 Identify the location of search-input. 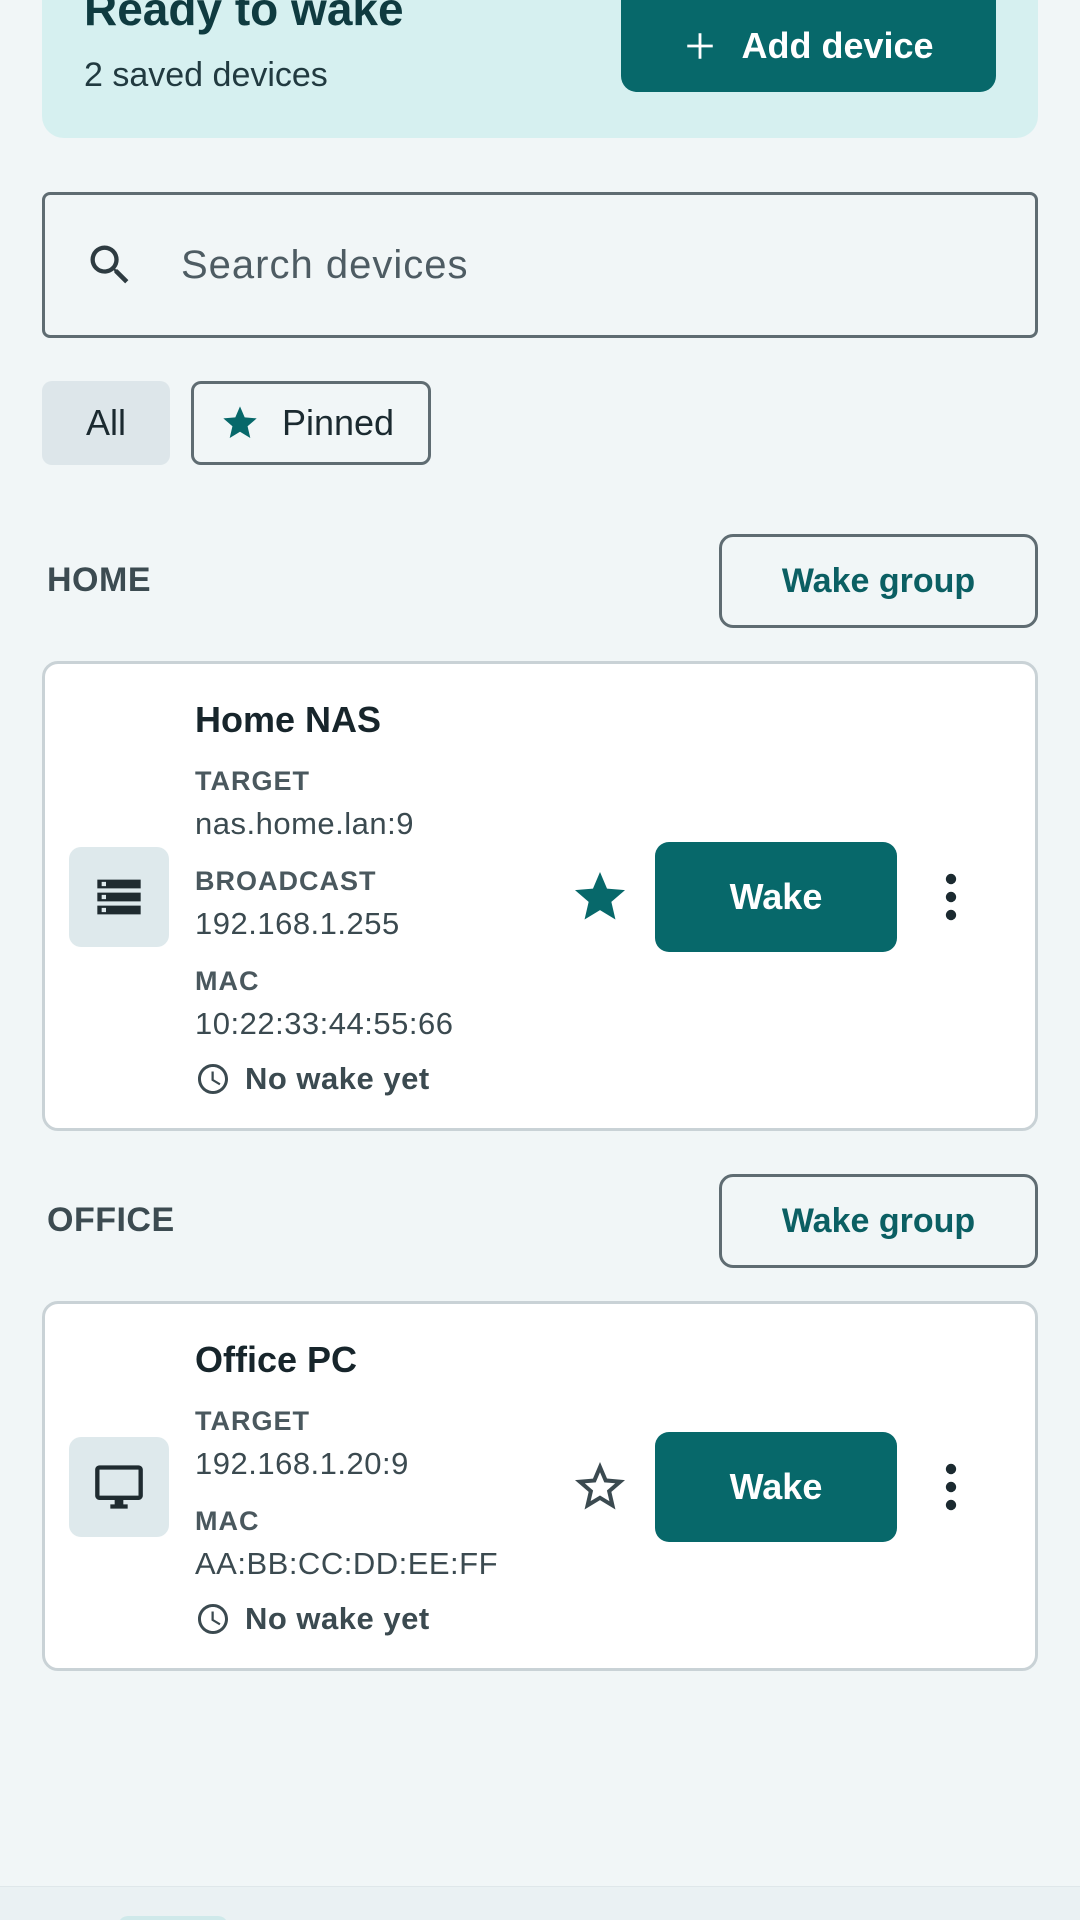
(561, 265).